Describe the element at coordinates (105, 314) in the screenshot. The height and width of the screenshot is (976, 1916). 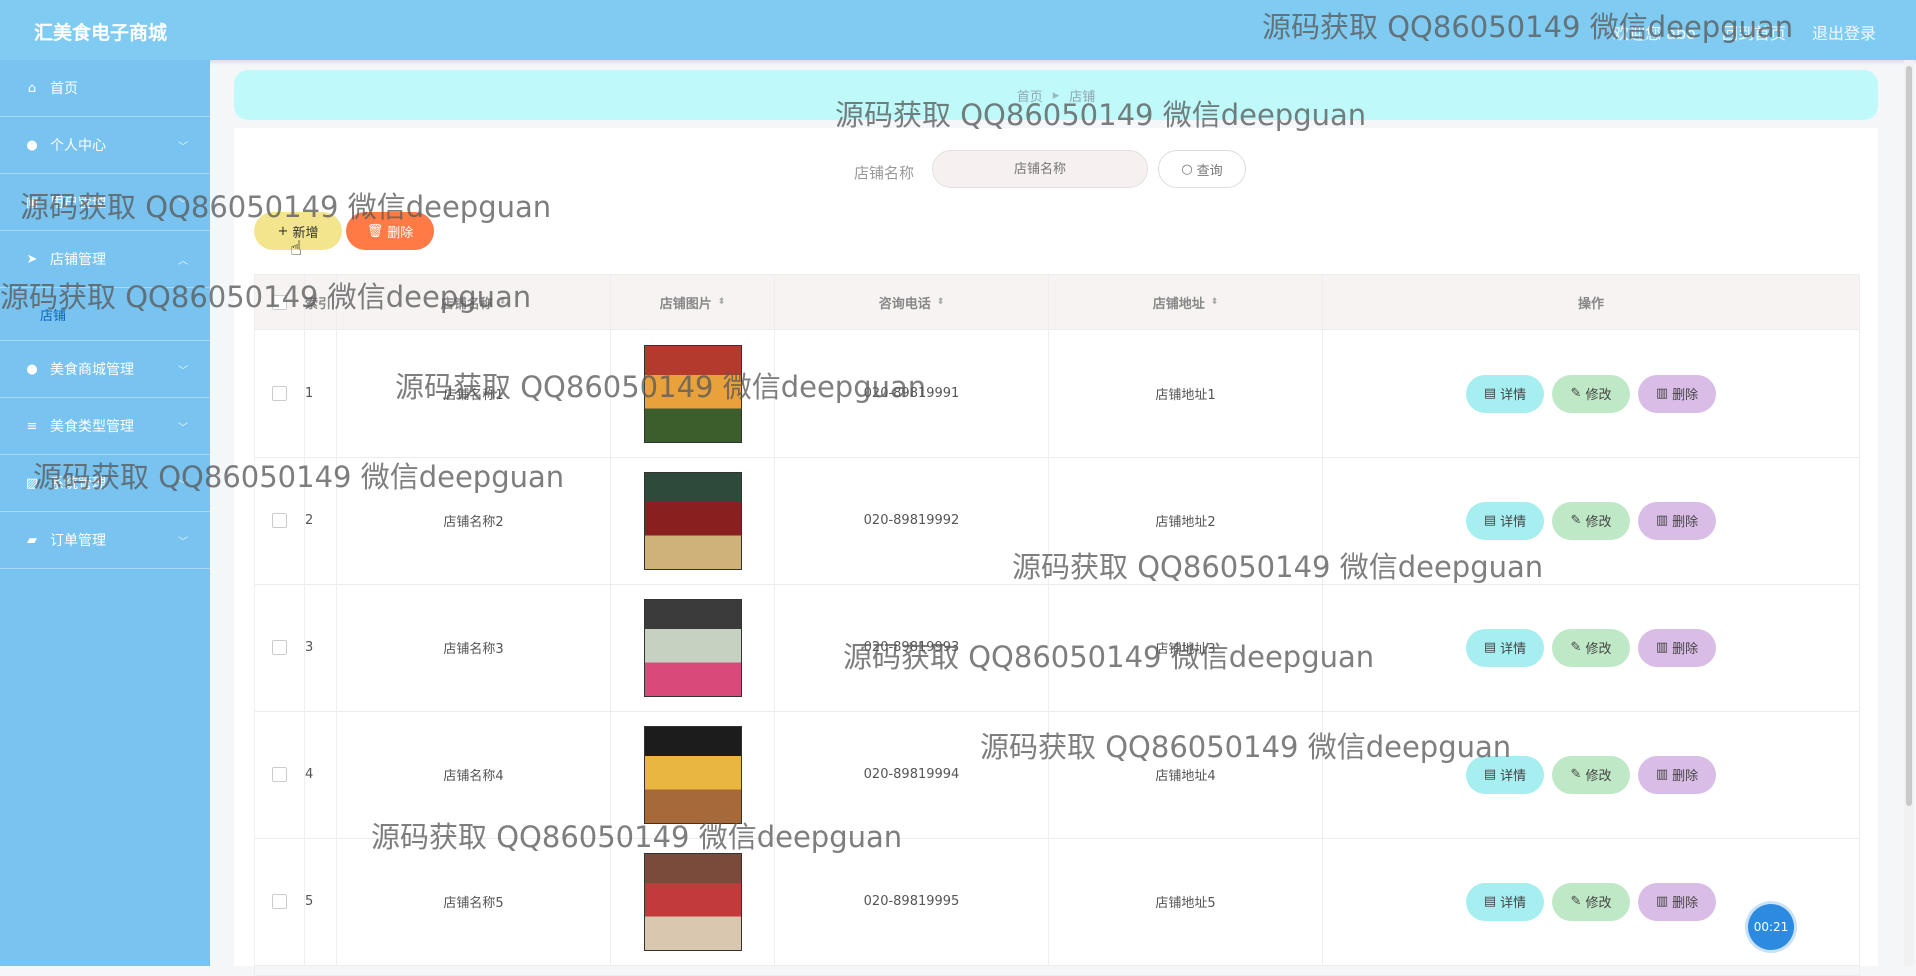
I see `sidebar-subitem-shop: 店铺` at that location.